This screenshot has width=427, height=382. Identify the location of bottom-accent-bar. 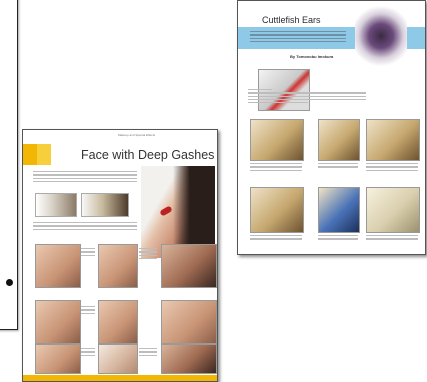
(120, 378).